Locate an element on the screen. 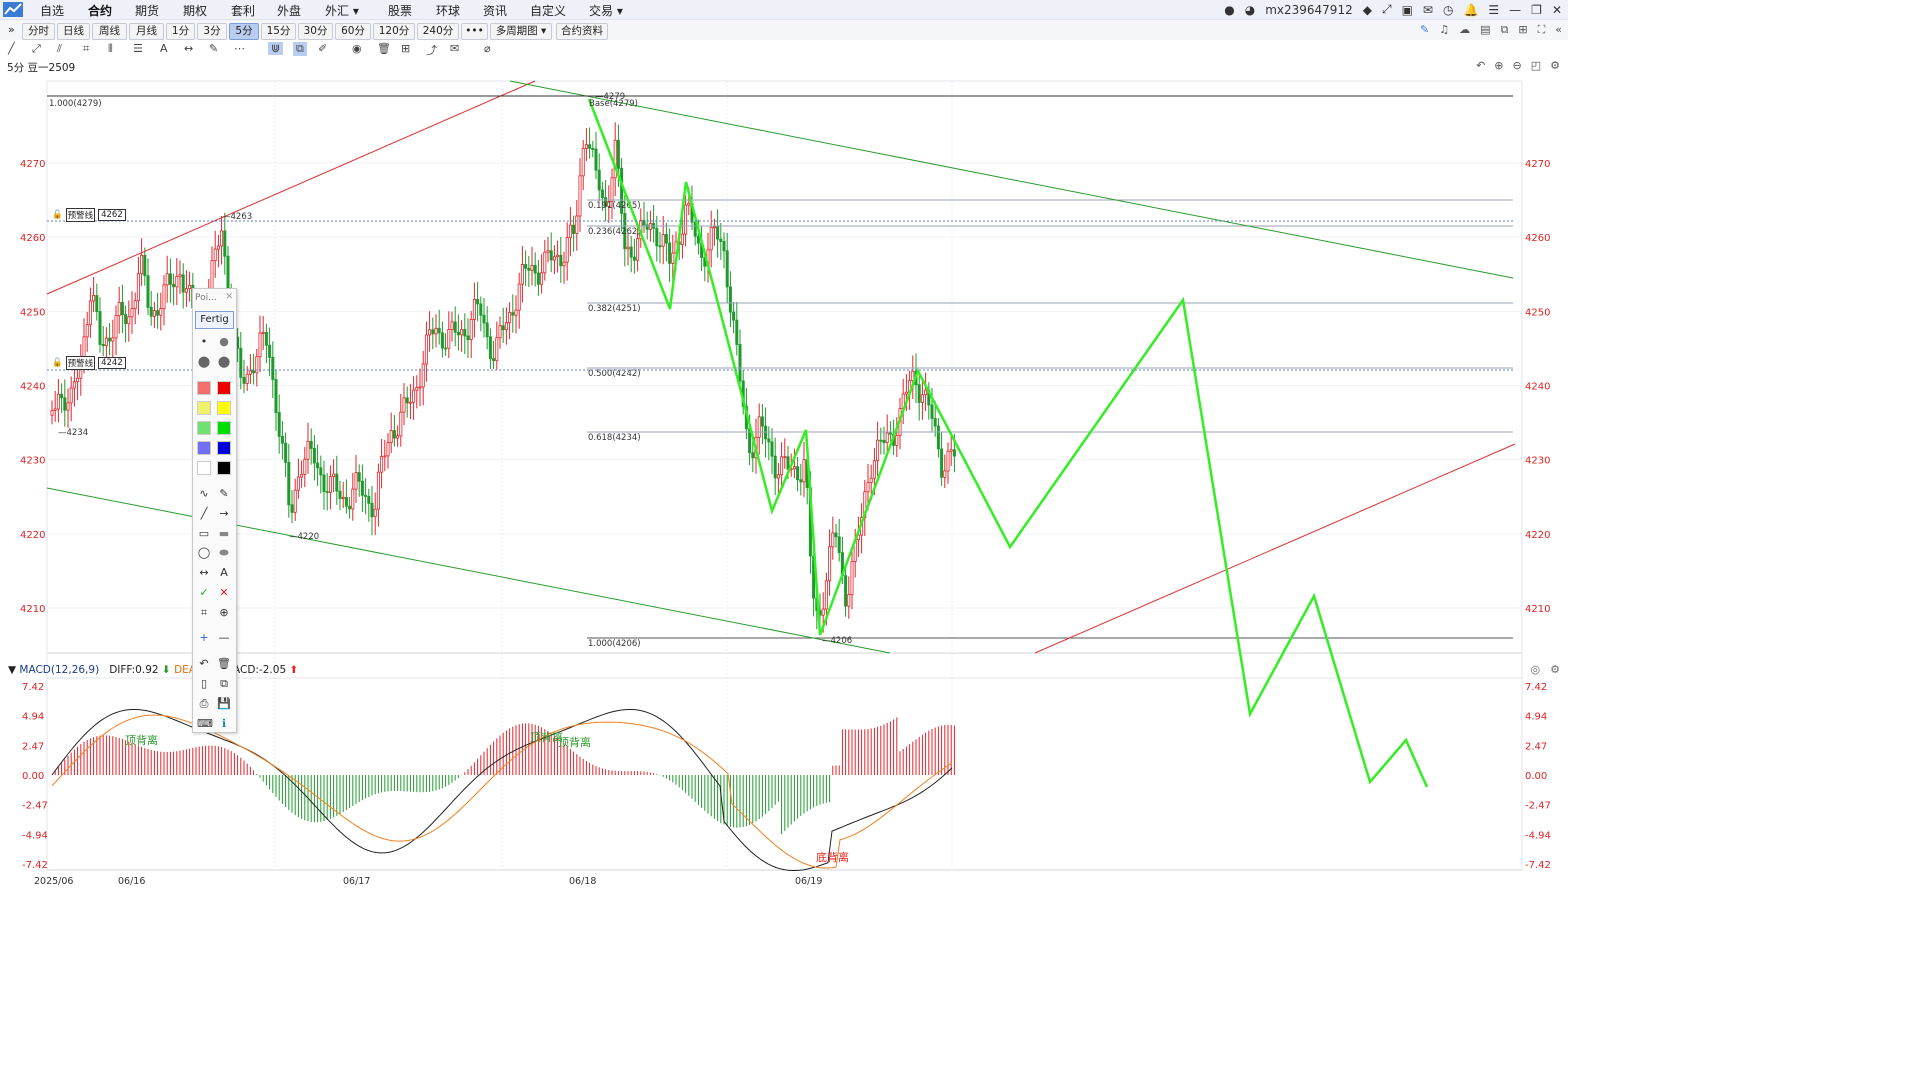  ellipse-icon: ◯ is located at coordinates (204, 553).